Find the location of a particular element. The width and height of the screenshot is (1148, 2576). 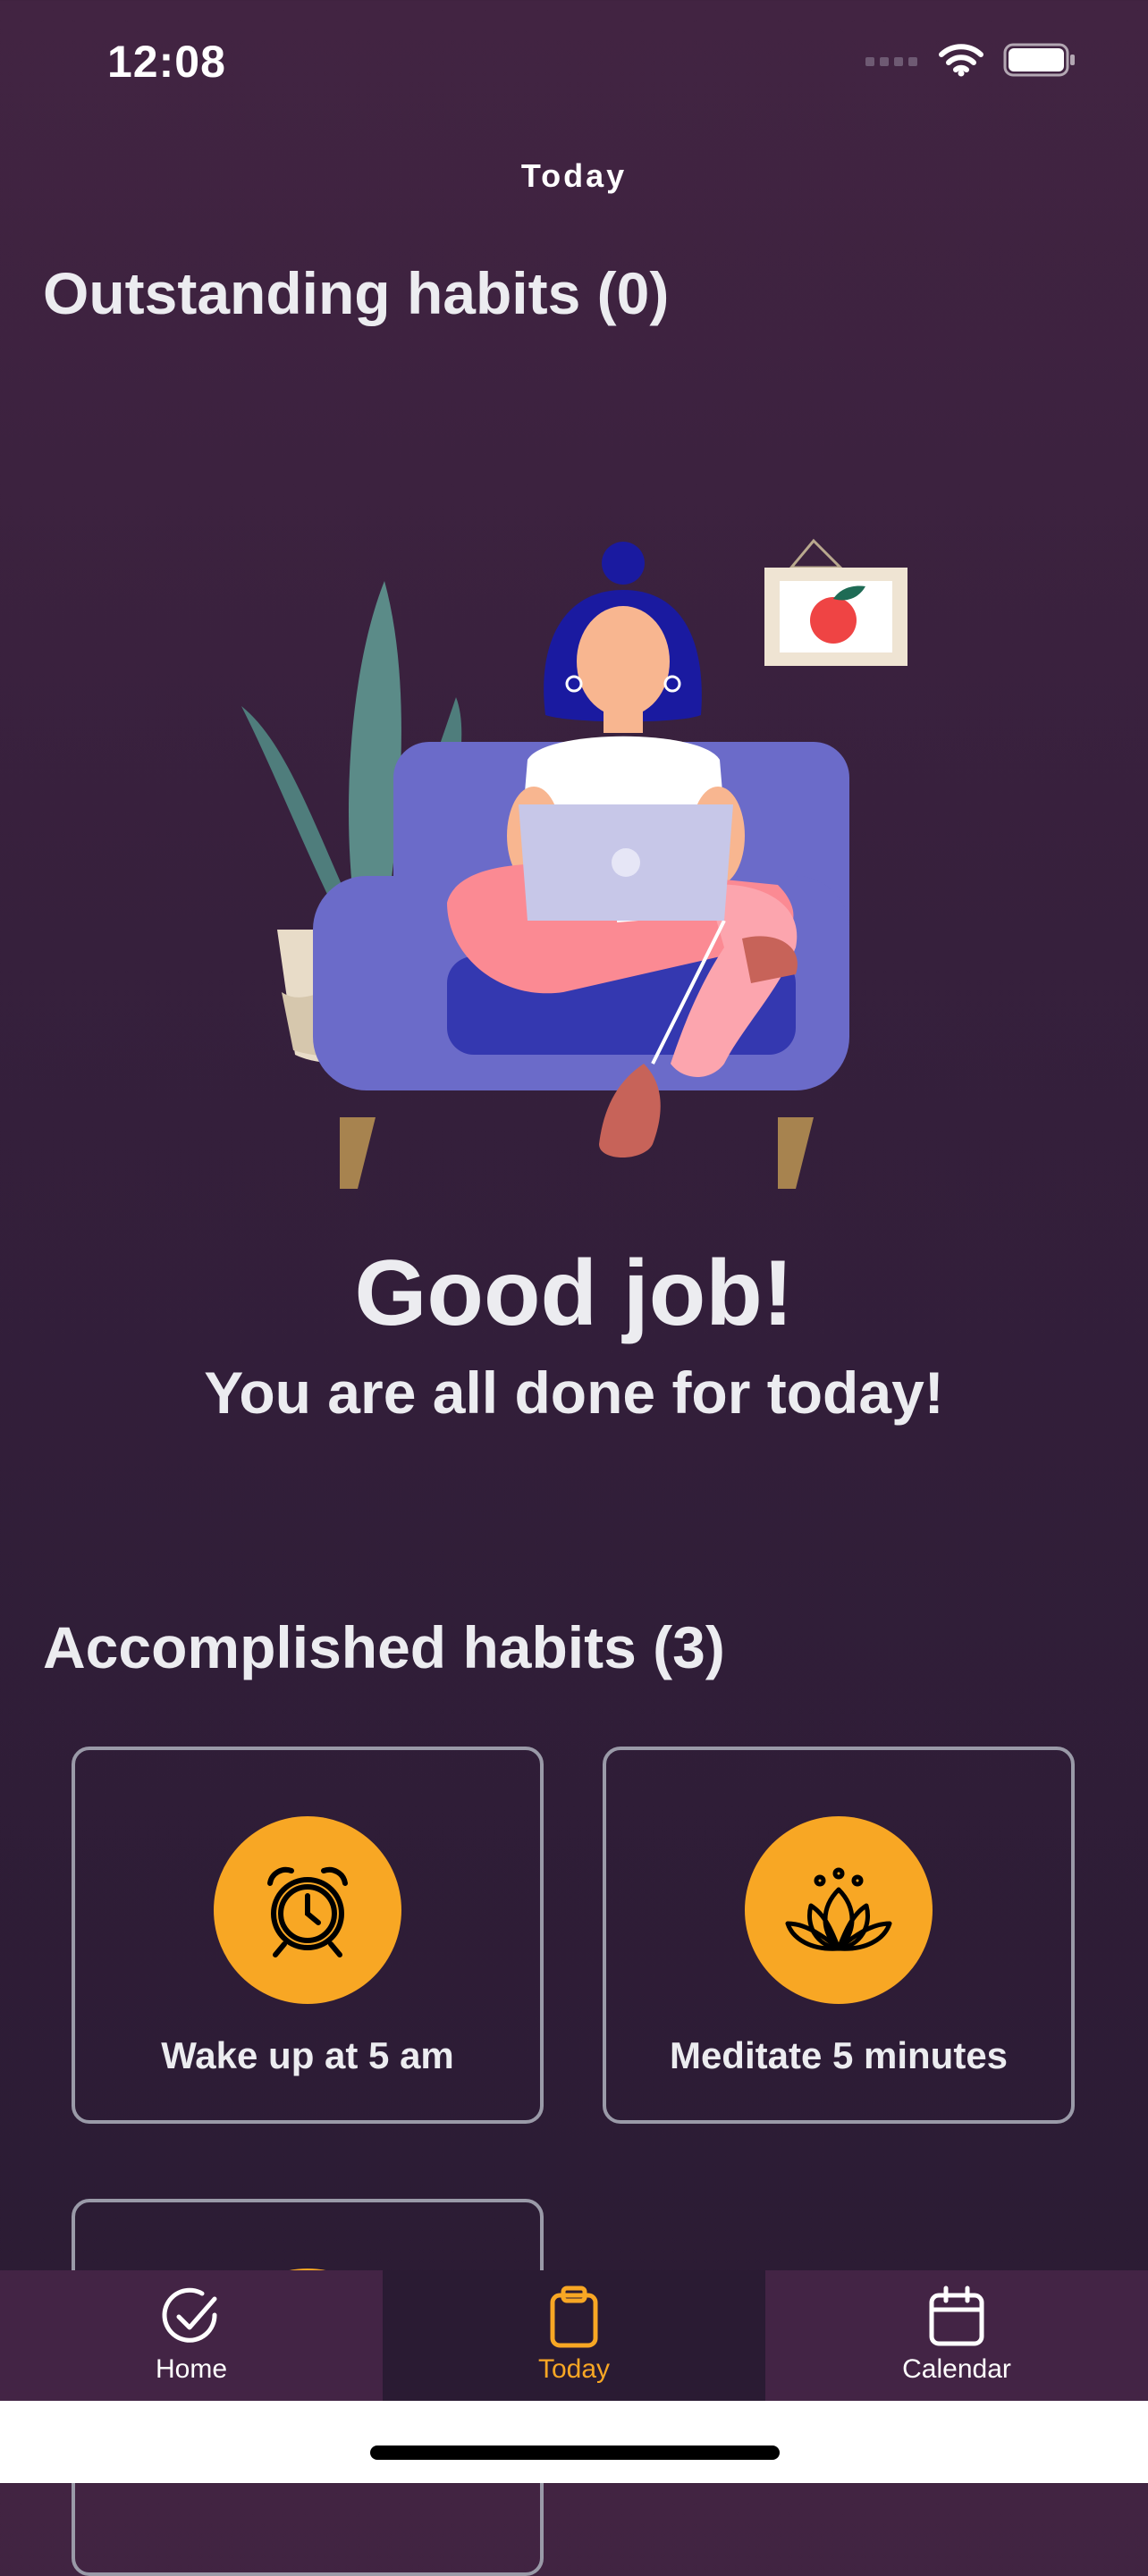

home-indicator-area is located at coordinates (574, 2442).